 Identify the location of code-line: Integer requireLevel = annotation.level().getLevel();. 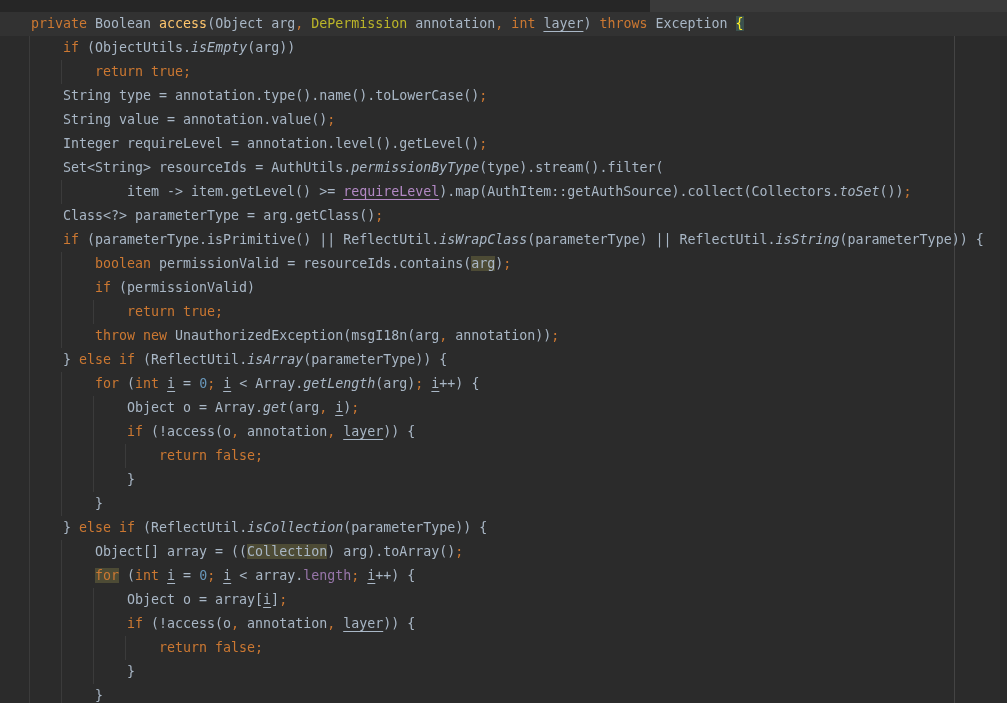
(275, 144).